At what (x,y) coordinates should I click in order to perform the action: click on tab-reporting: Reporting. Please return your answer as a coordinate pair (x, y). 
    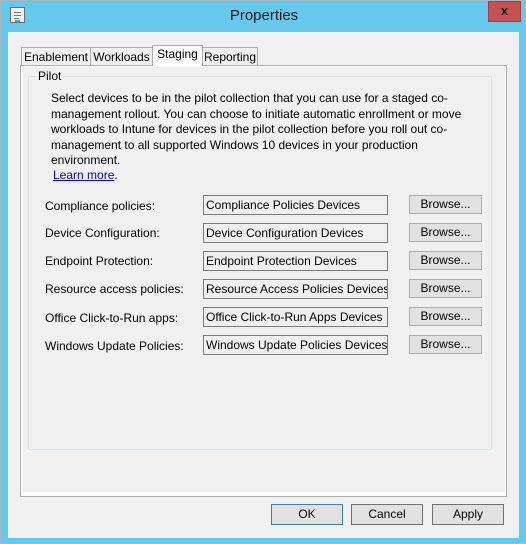
    Looking at the image, I should click on (230, 56).